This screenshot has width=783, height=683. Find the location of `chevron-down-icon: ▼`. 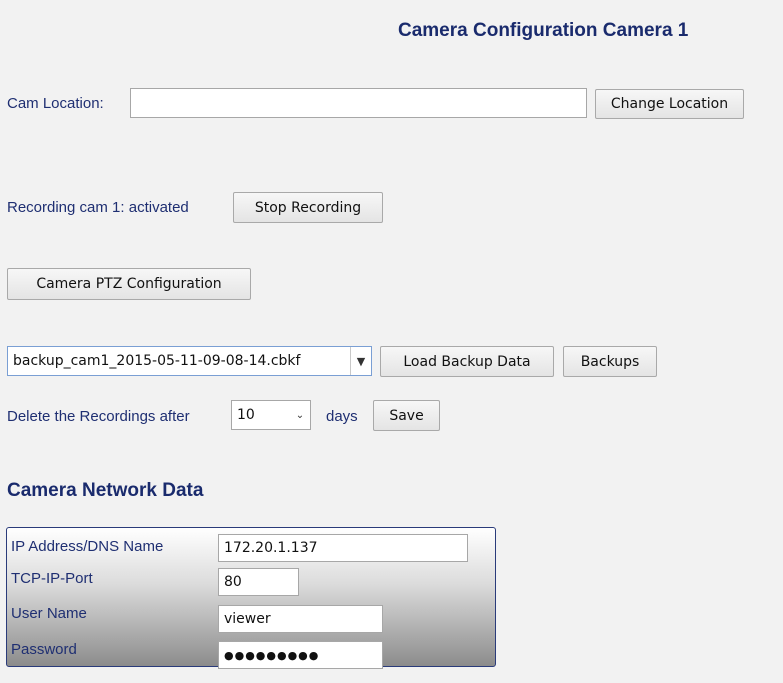

chevron-down-icon: ▼ is located at coordinates (360, 361).